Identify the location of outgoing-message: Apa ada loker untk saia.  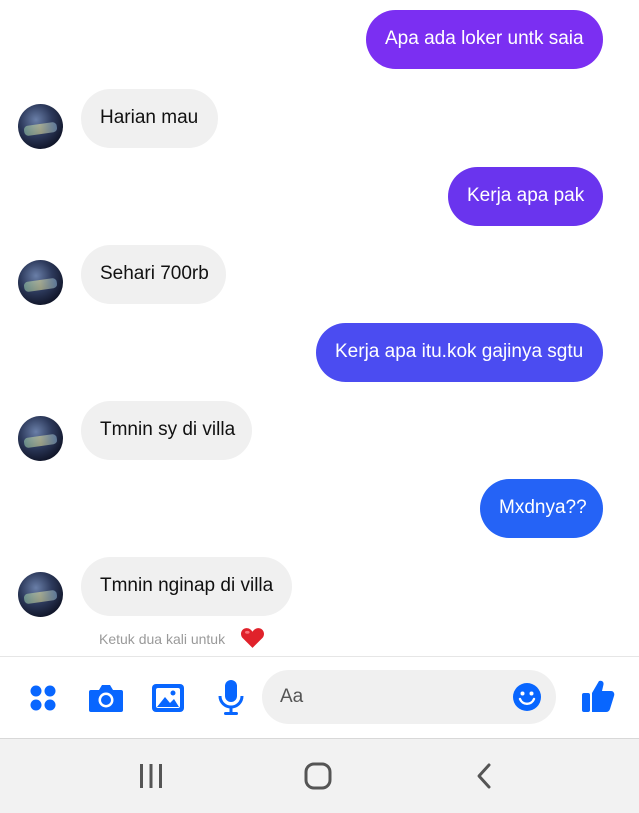
(484, 39).